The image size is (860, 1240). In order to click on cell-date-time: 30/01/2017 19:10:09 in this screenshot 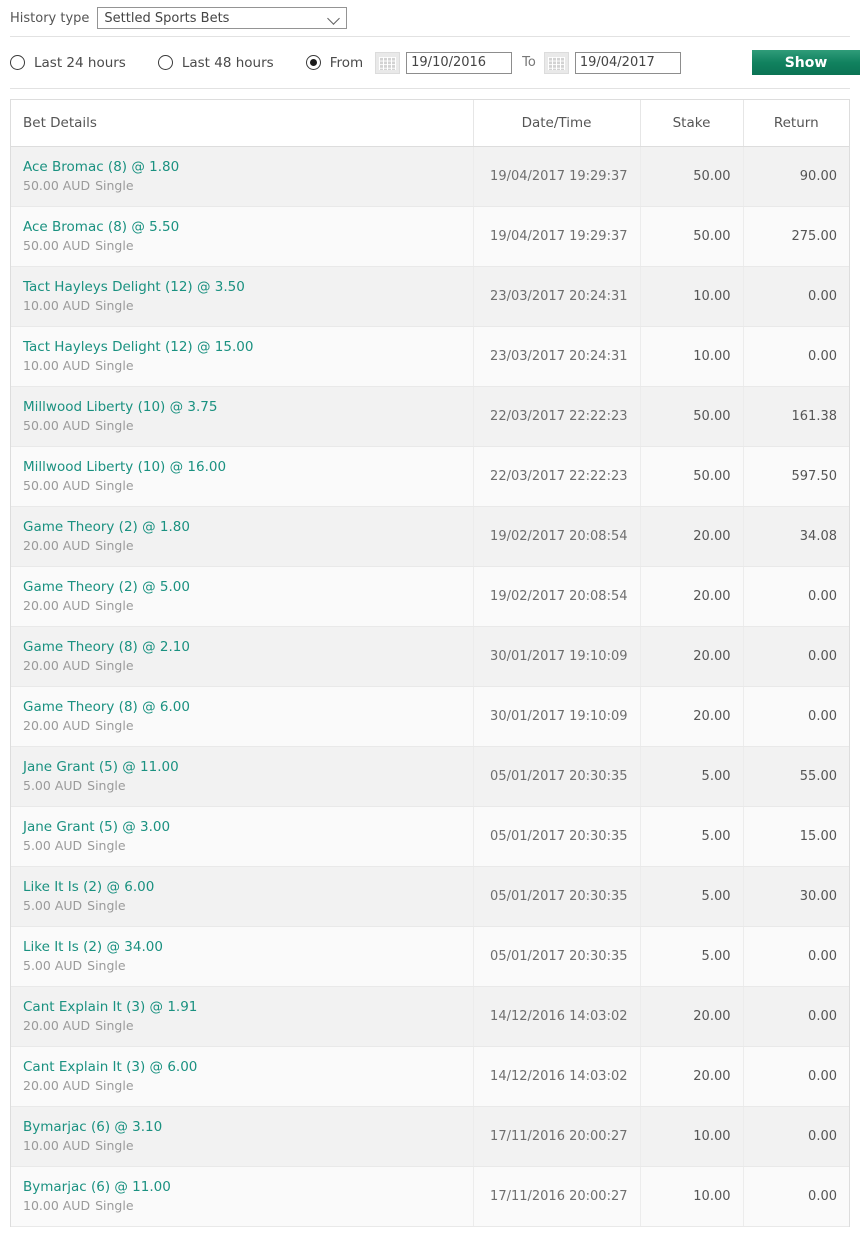, I will do `click(557, 716)`.